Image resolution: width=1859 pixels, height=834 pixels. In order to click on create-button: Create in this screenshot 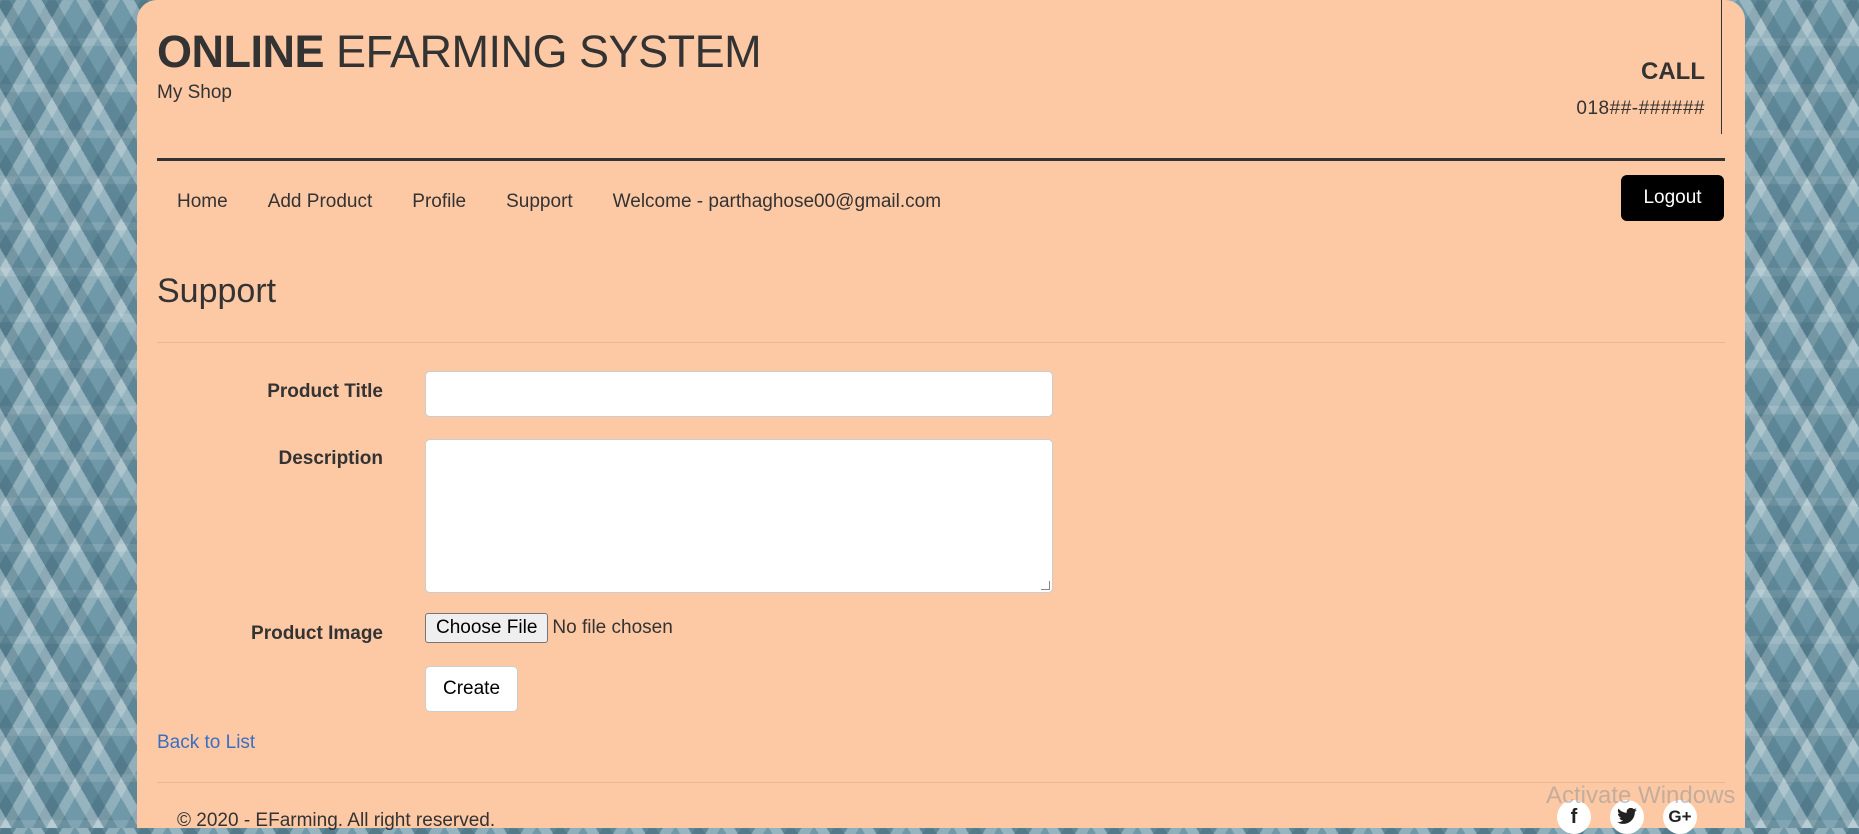, I will do `click(471, 689)`.